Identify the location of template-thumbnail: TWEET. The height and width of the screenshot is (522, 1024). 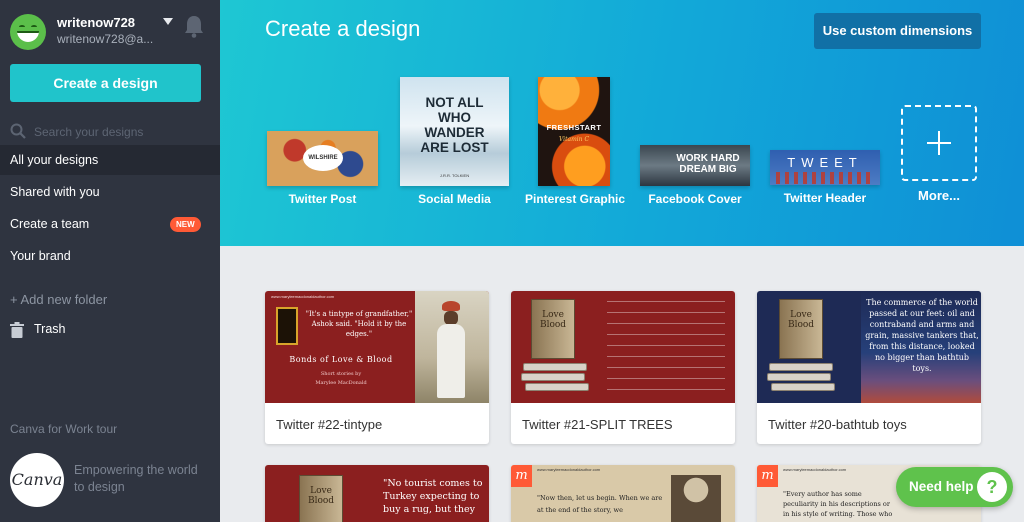
(825, 167).